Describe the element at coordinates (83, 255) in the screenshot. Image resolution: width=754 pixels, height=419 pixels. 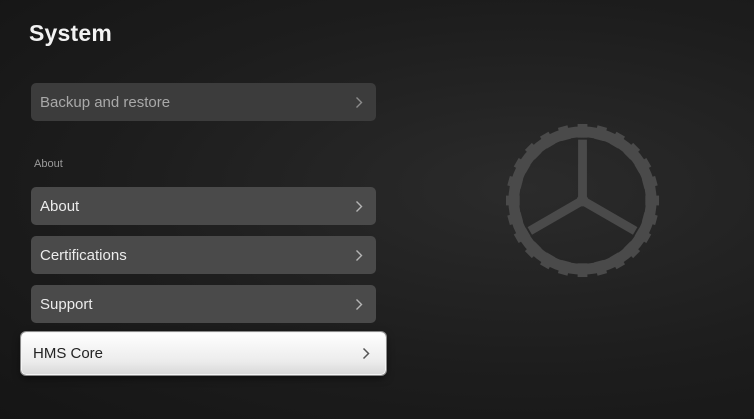
I see `menu-item-label: Certifications` at that location.